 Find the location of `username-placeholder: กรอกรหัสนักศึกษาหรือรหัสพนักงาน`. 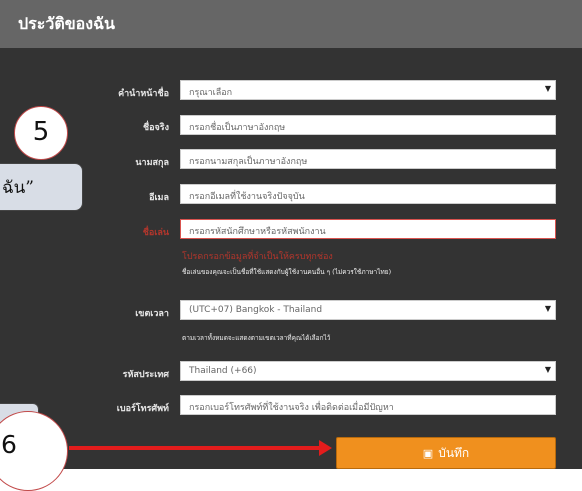

username-placeholder: กรอกรหัสนักศึกษาหรือรหัสพนักงาน is located at coordinates (257, 232).